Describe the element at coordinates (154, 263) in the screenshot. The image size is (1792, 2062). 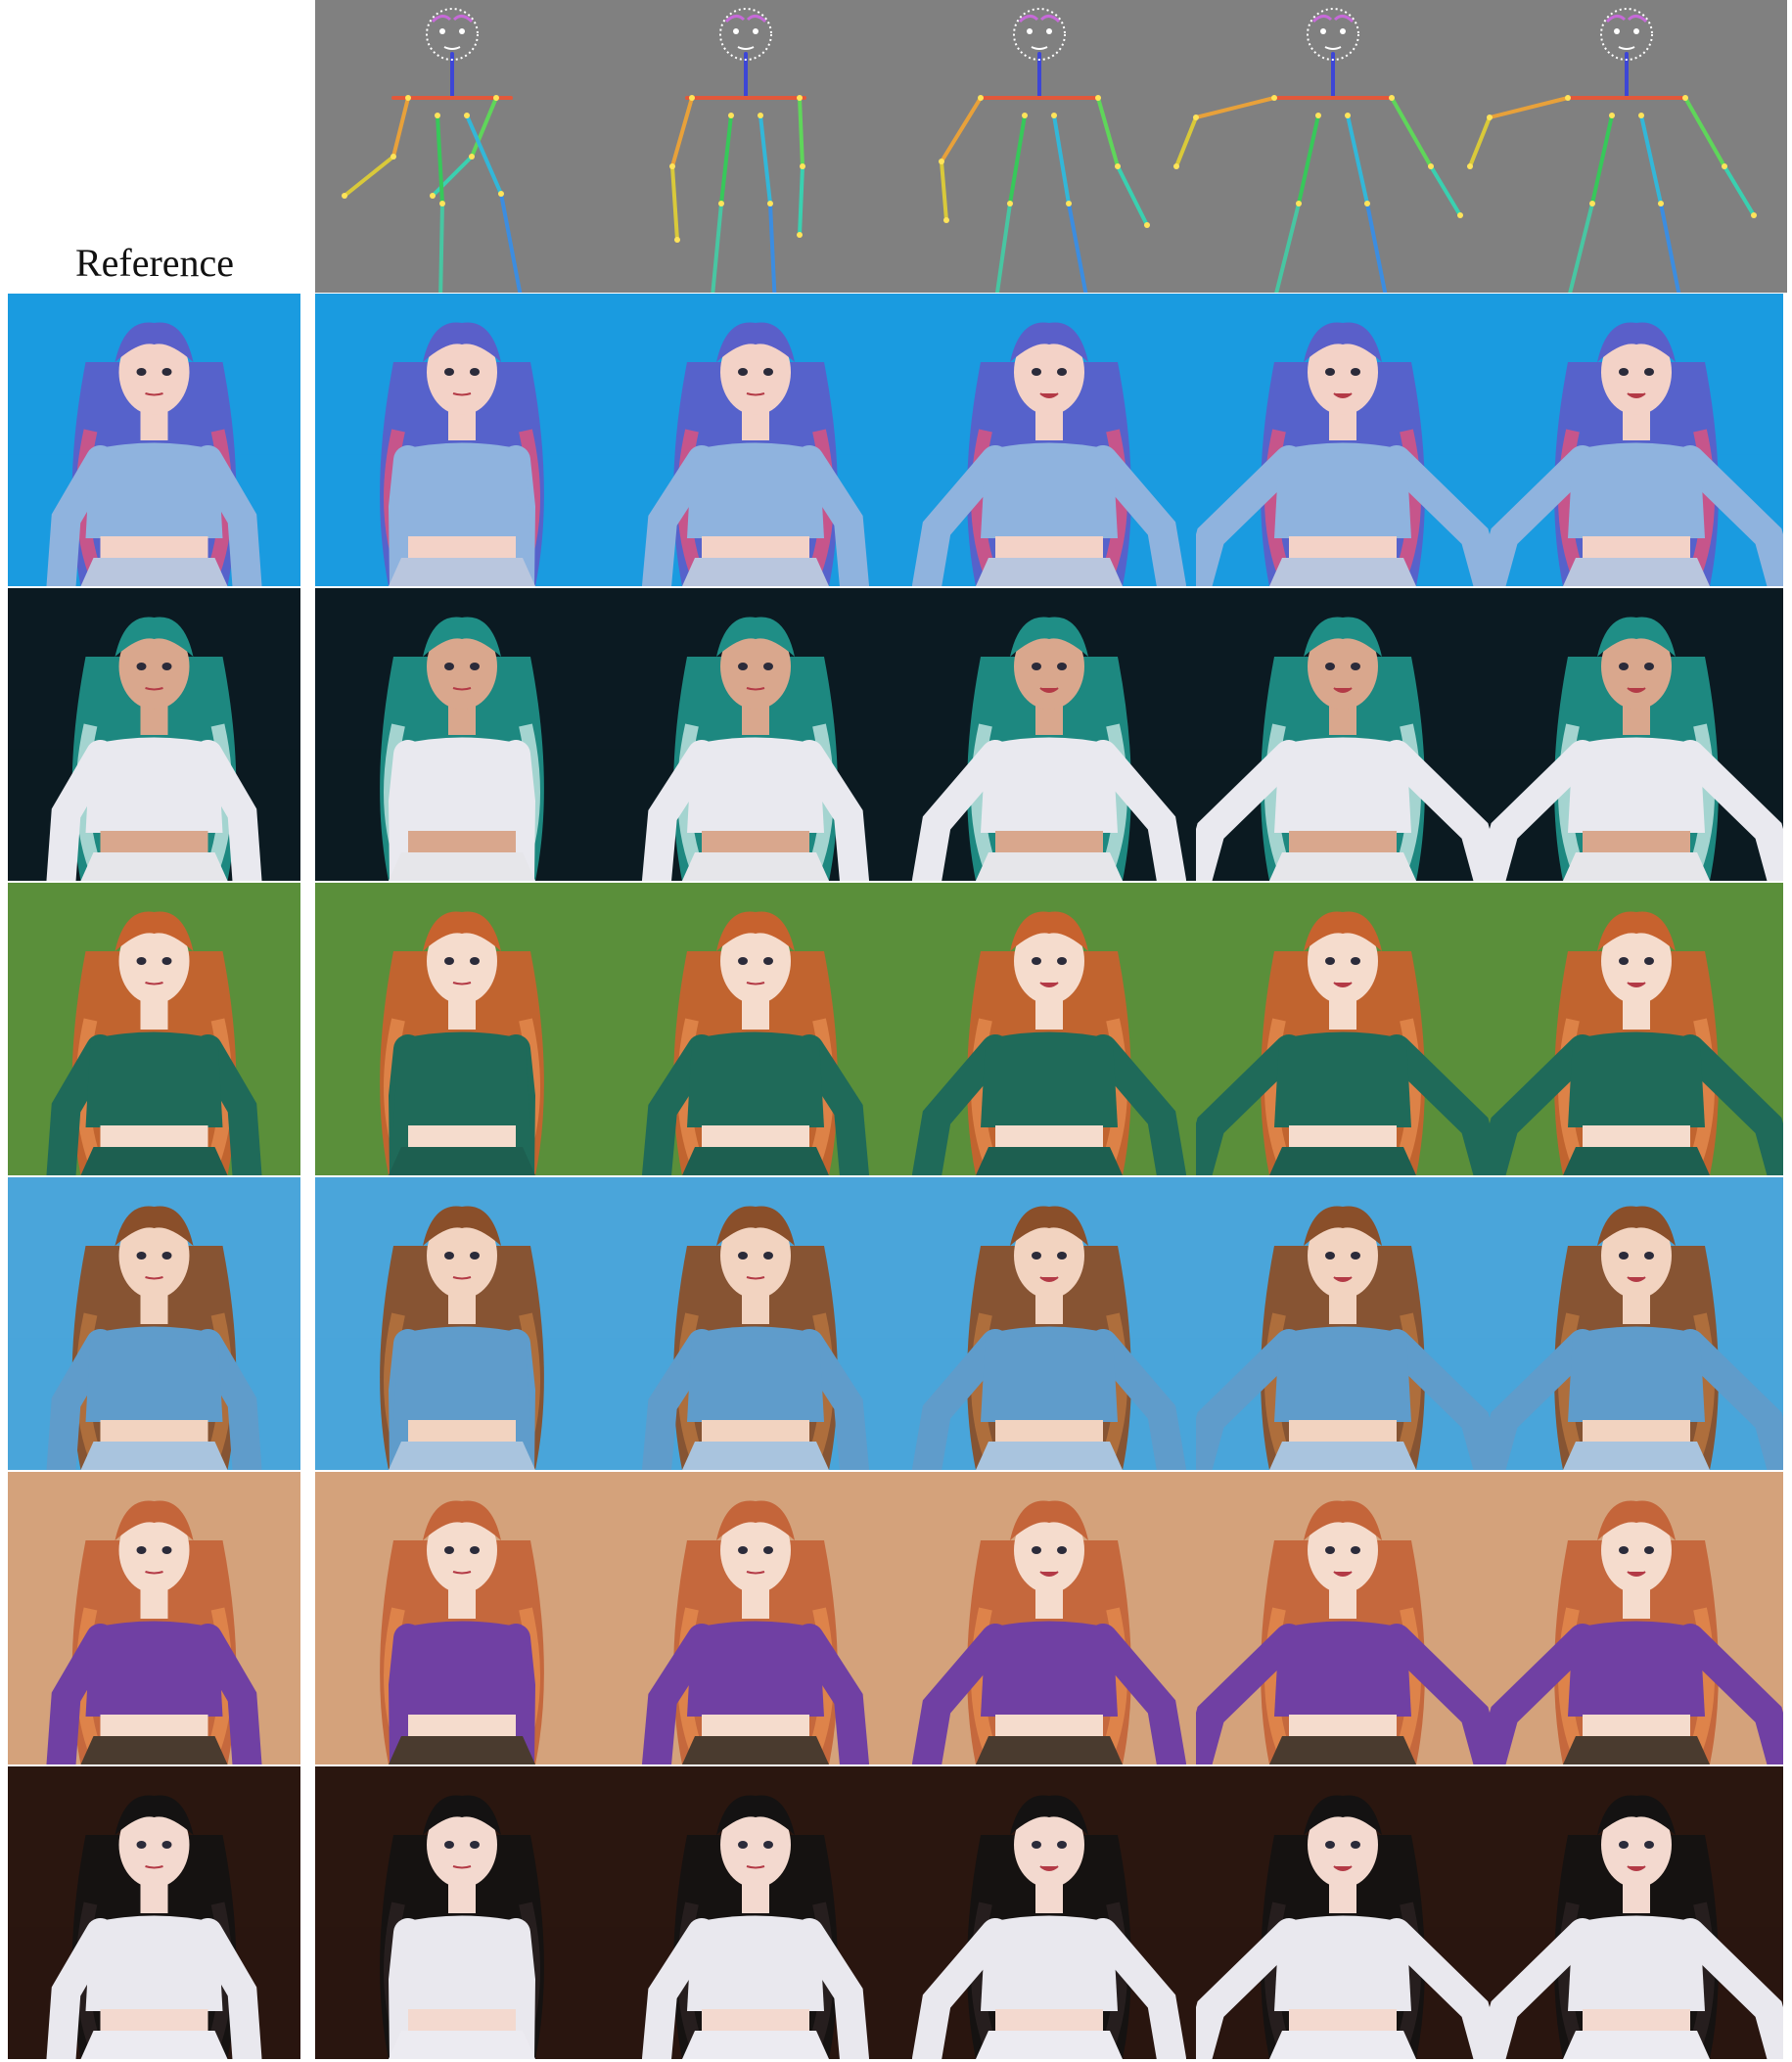
I see `reference-label: Reference` at that location.